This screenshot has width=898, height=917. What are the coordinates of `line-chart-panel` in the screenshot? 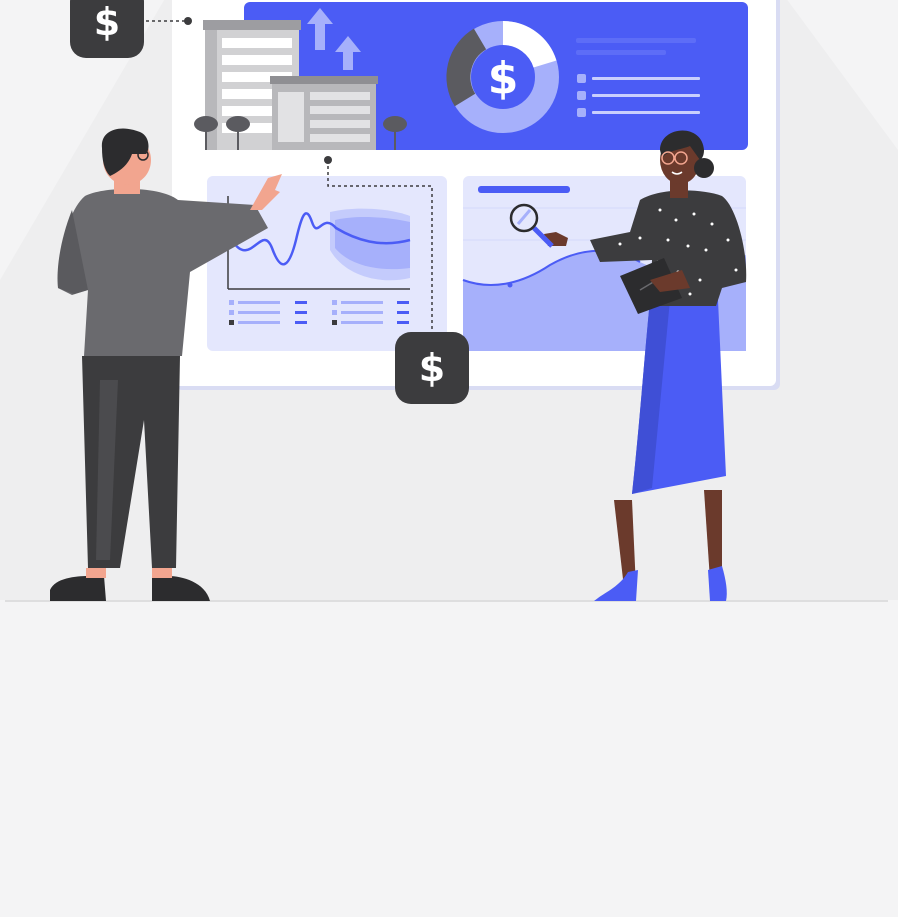 It's located at (327, 263).